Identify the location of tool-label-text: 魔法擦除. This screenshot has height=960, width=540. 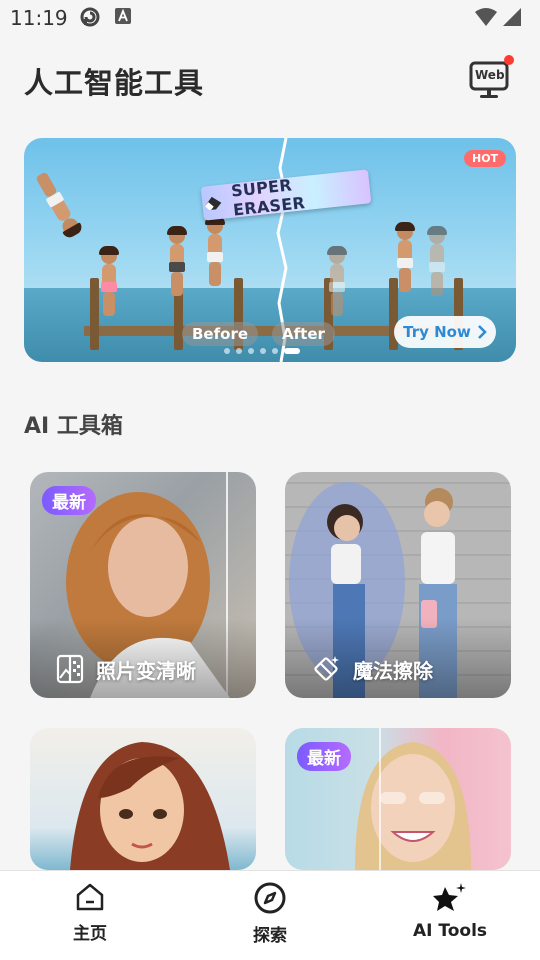
(393, 670).